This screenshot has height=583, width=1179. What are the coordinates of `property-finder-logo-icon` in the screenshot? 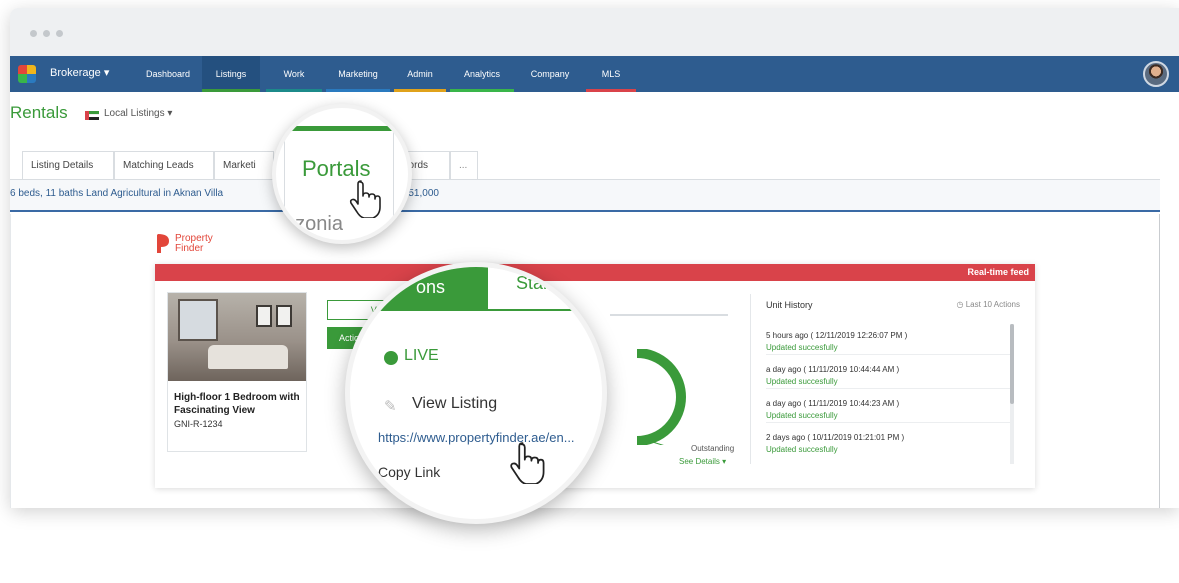 It's located at (163, 243).